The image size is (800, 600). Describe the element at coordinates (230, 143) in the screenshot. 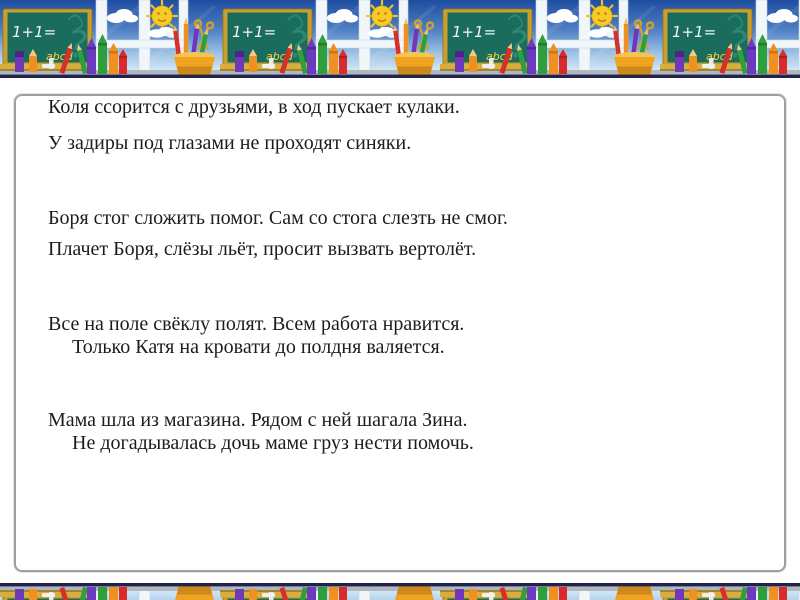

I see `text-line: У задиры под глазами не проходят синяки.` at that location.